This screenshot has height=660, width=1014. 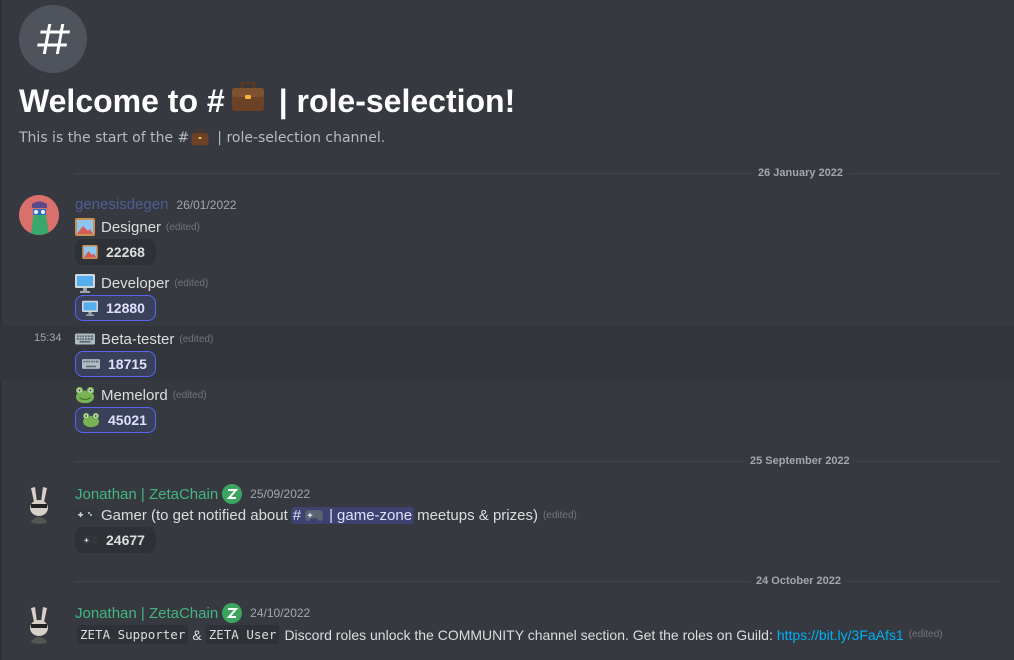 I want to click on mention-label: game-zone, so click(x=375, y=515).